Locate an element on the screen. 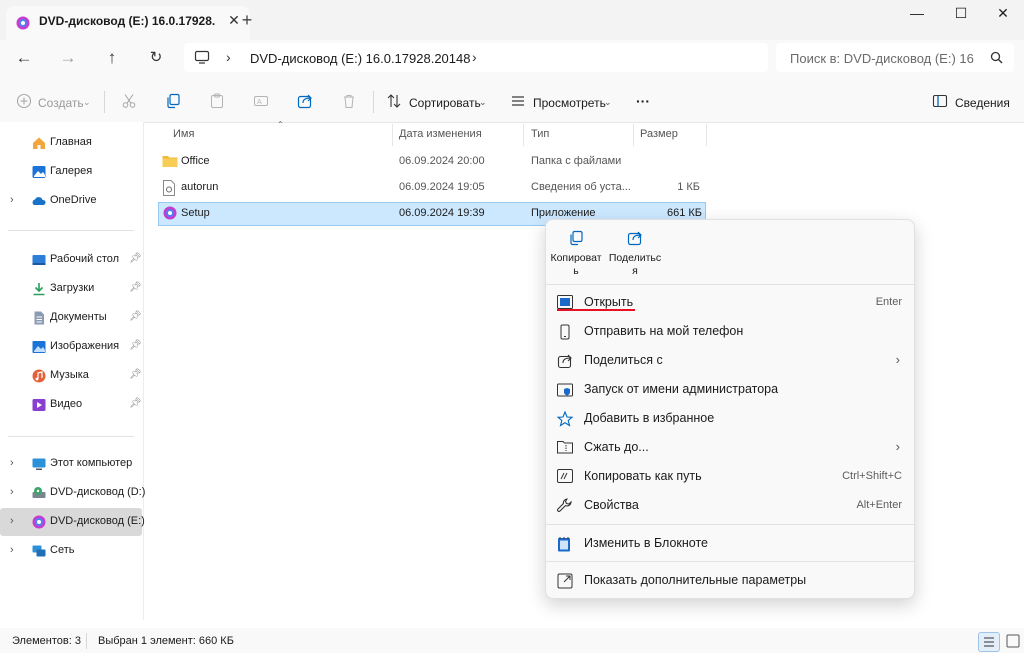 The height and width of the screenshot is (653, 1024). close-window-button: ✕ is located at coordinates (1003, 13).